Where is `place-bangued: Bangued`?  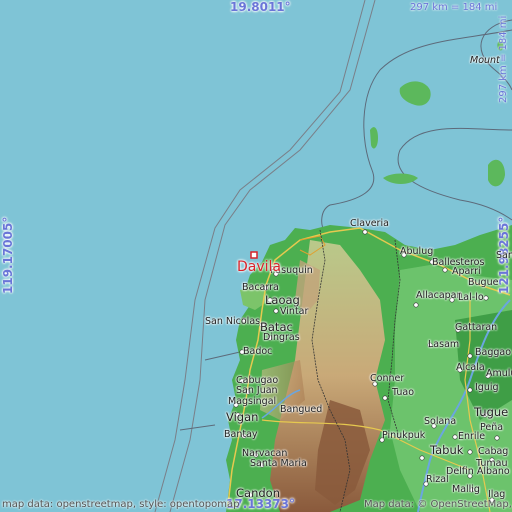
place-bangued: Bangued is located at coordinates (301, 409).